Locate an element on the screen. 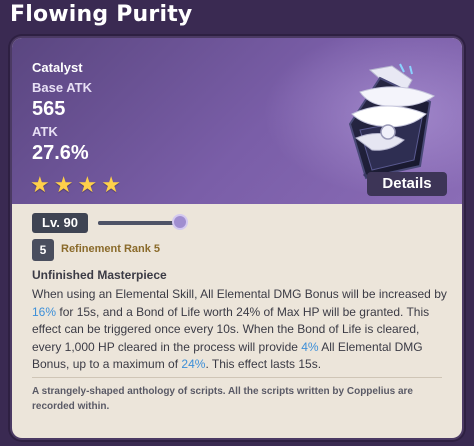  level-slider-track is located at coordinates (139, 223).